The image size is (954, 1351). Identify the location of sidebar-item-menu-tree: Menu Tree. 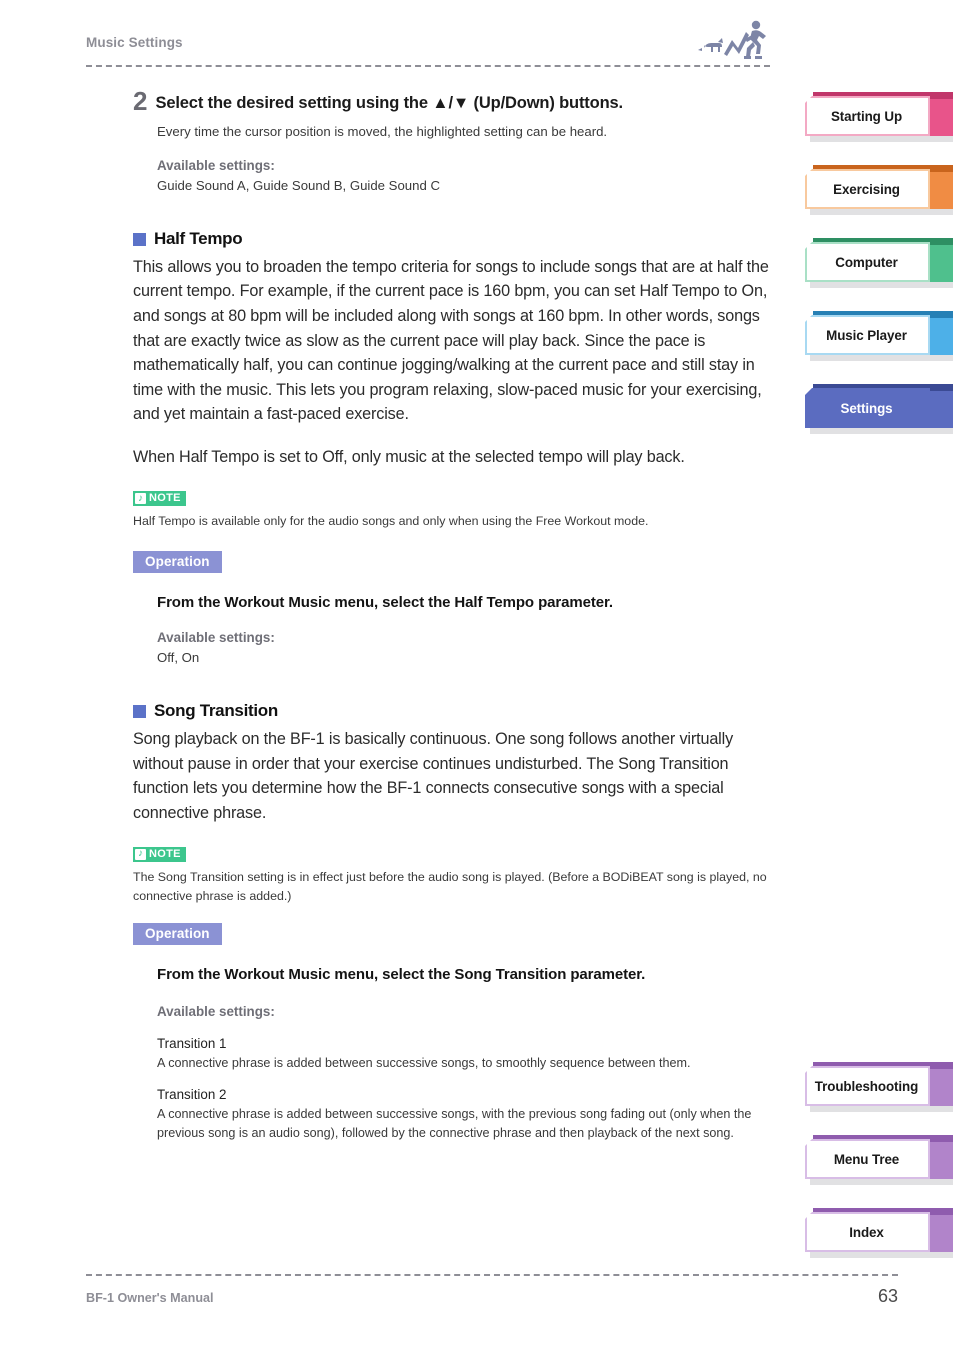
(879, 1160).